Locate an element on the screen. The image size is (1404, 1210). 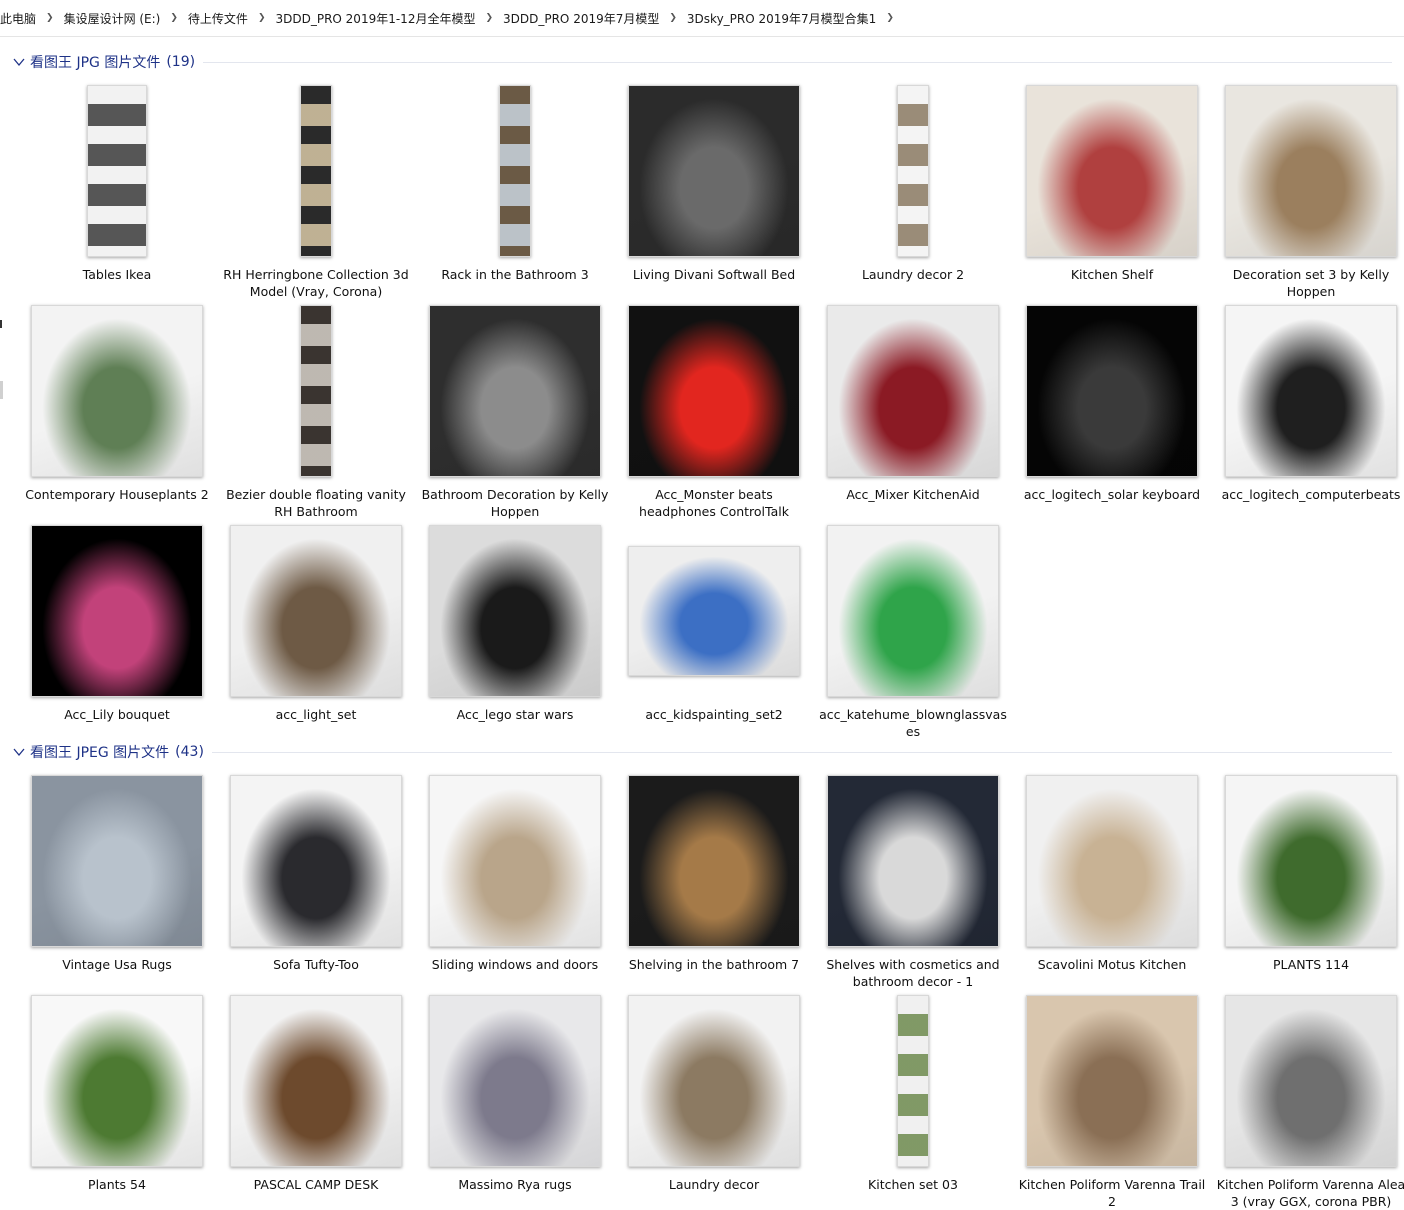
file-tile: Kitchen Shelf is located at coordinates (1112, 191).